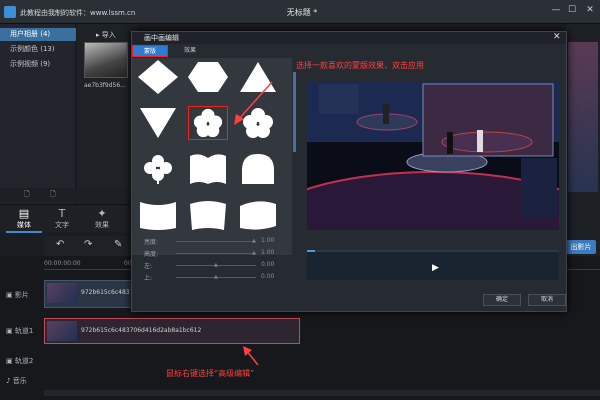 The width and height of the screenshot is (600, 400). What do you see at coordinates (148, 278) in the screenshot?
I see `slider-label: 上:` at bounding box center [148, 278].